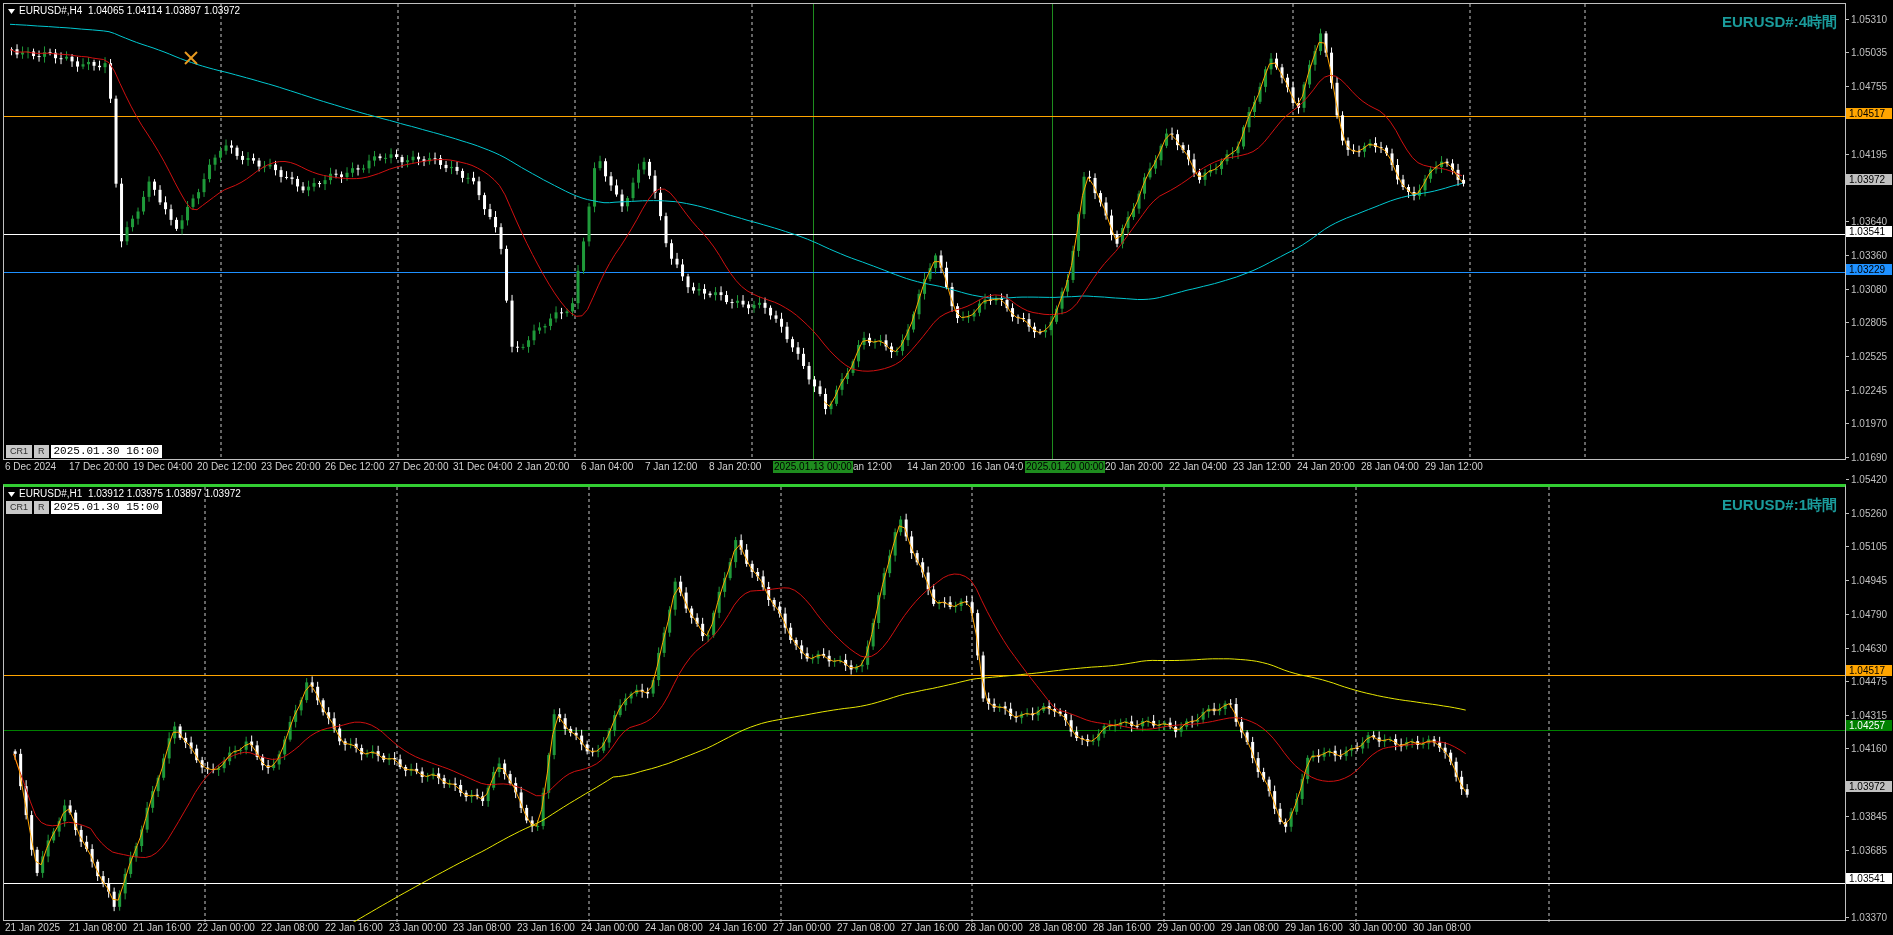 The height and width of the screenshot is (935, 1893). I want to click on time-axis-label: 2 Jan 20:00, so click(544, 467).